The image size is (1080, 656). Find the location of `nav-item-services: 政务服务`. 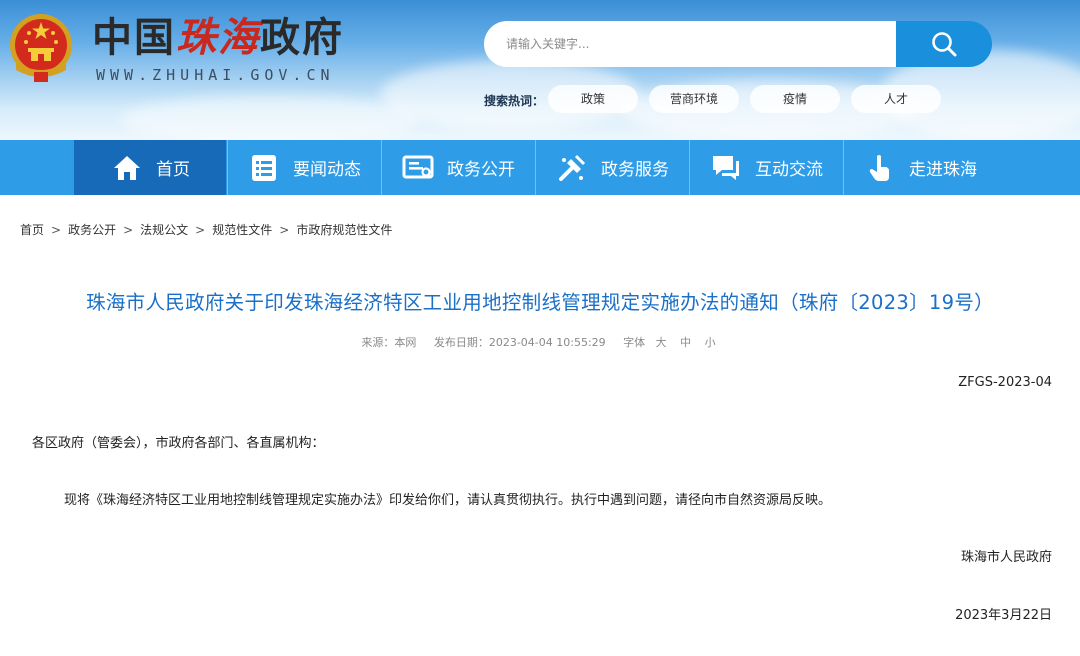

nav-item-services: 政务服务 is located at coordinates (612, 167).